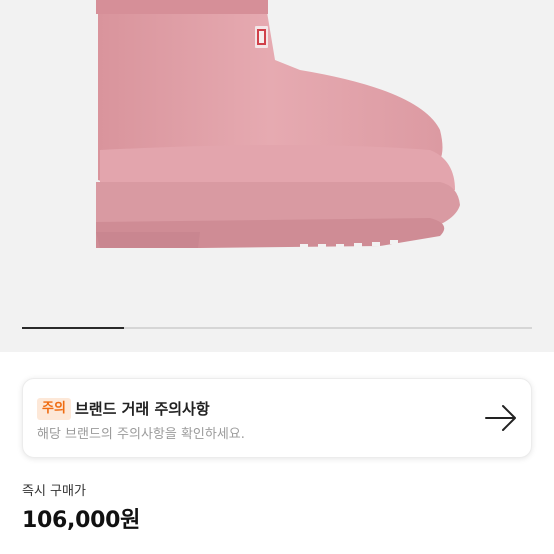  Describe the element at coordinates (73, 328) in the screenshot. I see `gallery-progress-indicator` at that location.